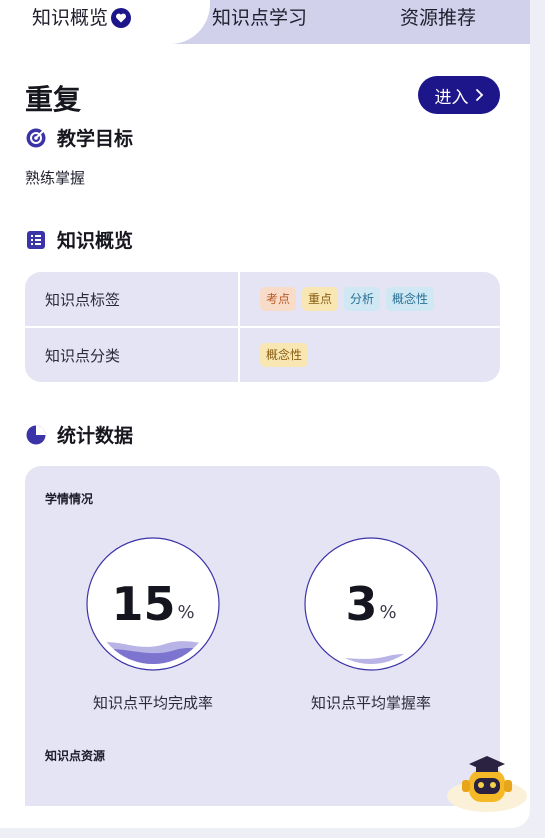  I want to click on pie-chart-icon, so click(36, 434).